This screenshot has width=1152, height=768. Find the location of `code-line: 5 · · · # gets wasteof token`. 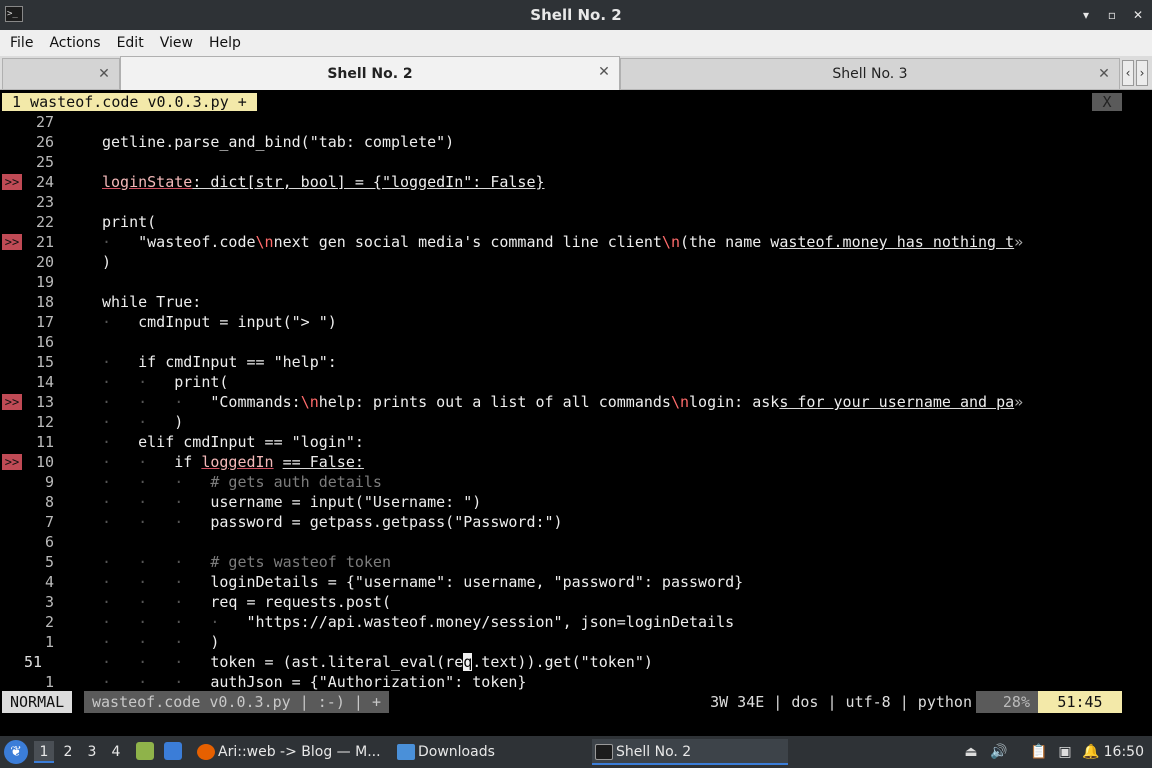

code-line: 5 · · · # gets wasteof token is located at coordinates (562, 562).